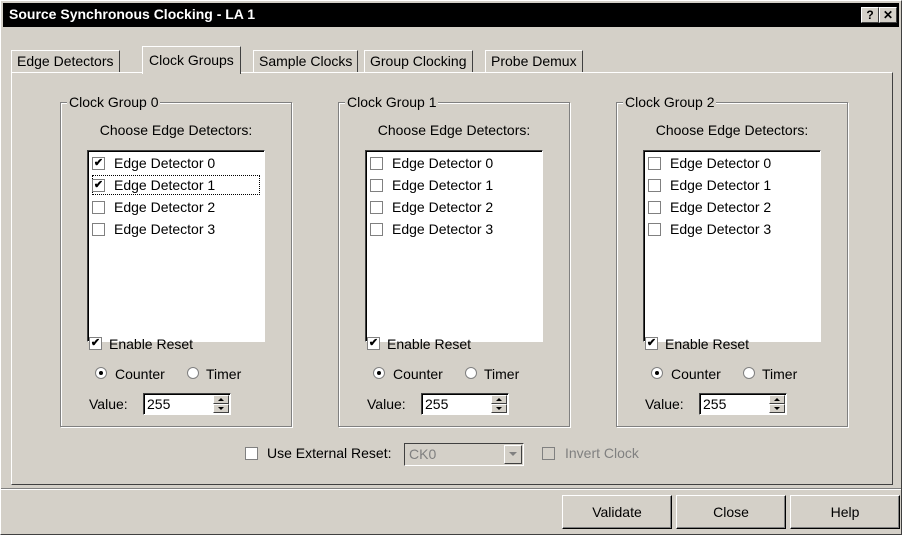 This screenshot has height=535, width=902. What do you see at coordinates (114, 102) in the screenshot?
I see `group-title: Clock Group 0` at bounding box center [114, 102].